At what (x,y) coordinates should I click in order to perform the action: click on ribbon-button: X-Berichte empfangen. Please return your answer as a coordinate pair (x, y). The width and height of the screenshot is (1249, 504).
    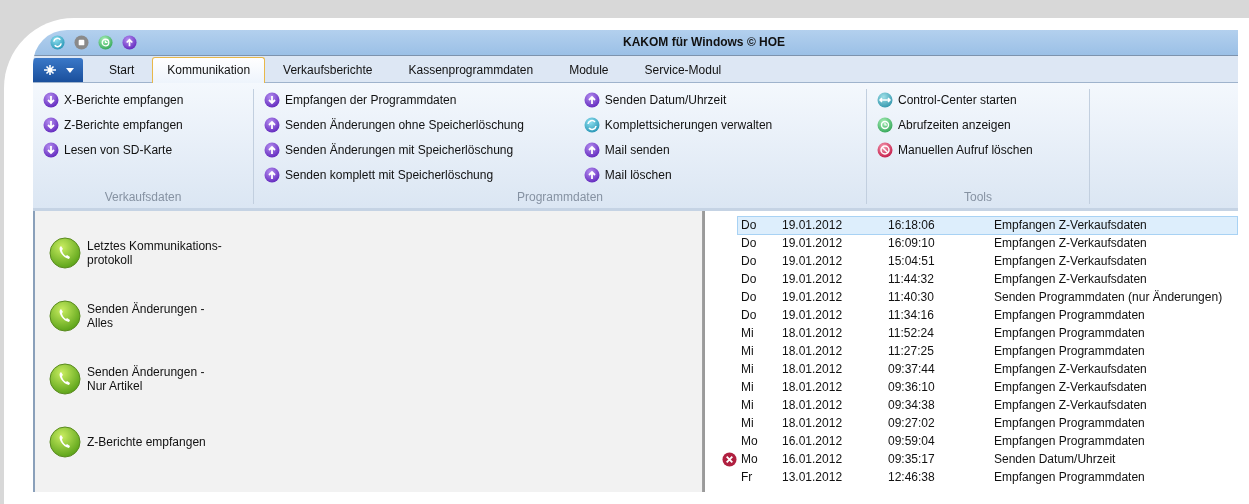
    Looking at the image, I should click on (113, 100).